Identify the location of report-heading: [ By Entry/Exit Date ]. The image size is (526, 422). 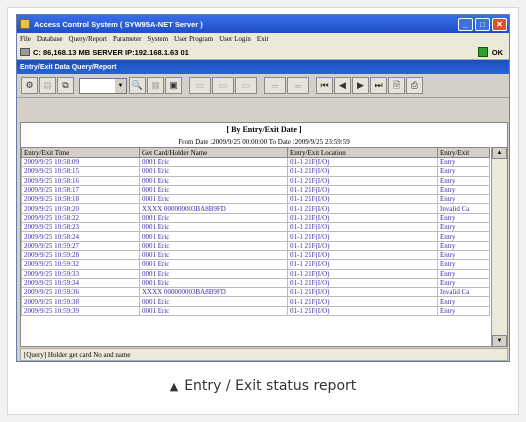
(264, 129).